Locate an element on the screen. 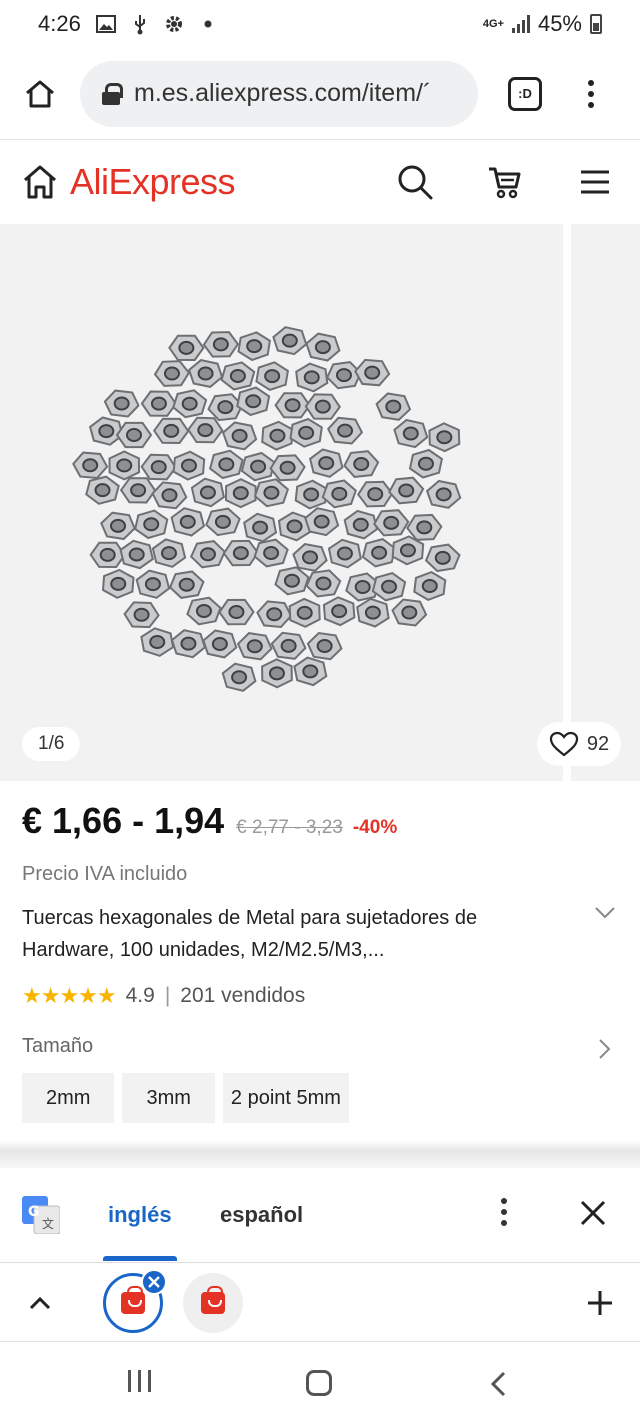 Image resolution: width=640 pixels, height=1422 pixels. brand-logo: AliExpress is located at coordinates (153, 182).